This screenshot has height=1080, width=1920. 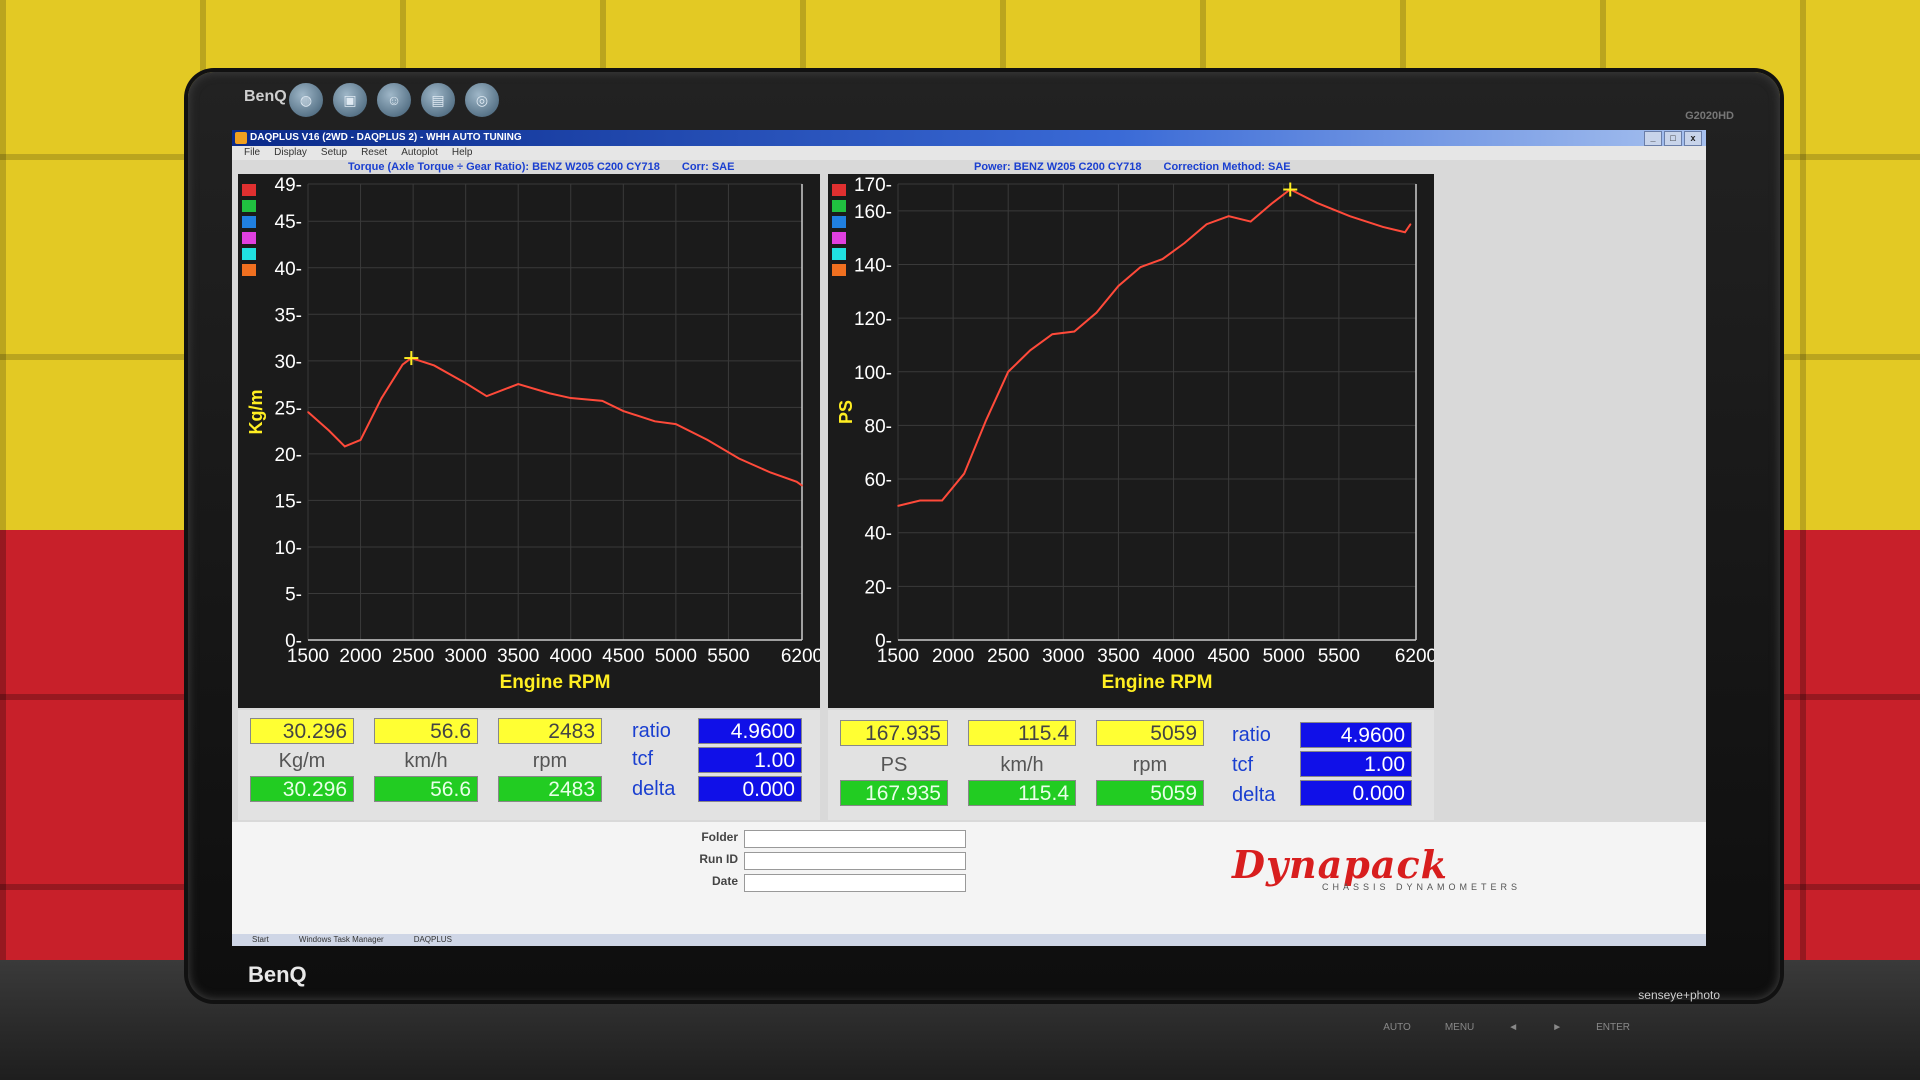 What do you see at coordinates (394, 100) in the screenshot?
I see `person-icon: ☺` at bounding box center [394, 100].